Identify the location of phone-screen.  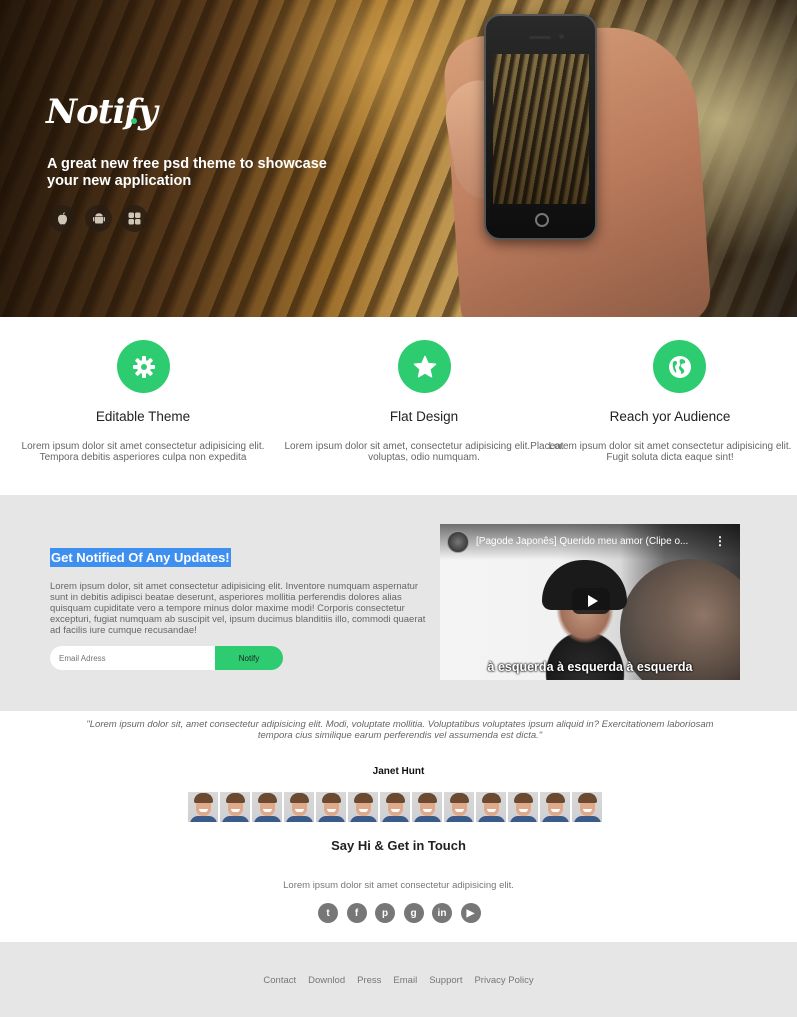
(541, 129).